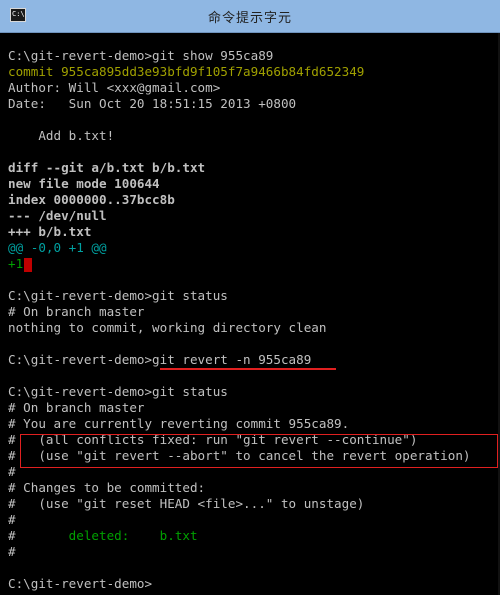 The width and height of the screenshot is (500, 595). What do you see at coordinates (253, 232) in the screenshot?
I see `console-line: +++ b/b.txt` at bounding box center [253, 232].